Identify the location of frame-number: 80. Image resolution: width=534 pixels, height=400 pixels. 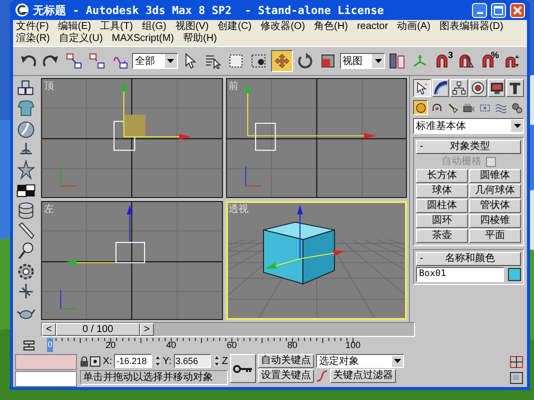
(292, 345).